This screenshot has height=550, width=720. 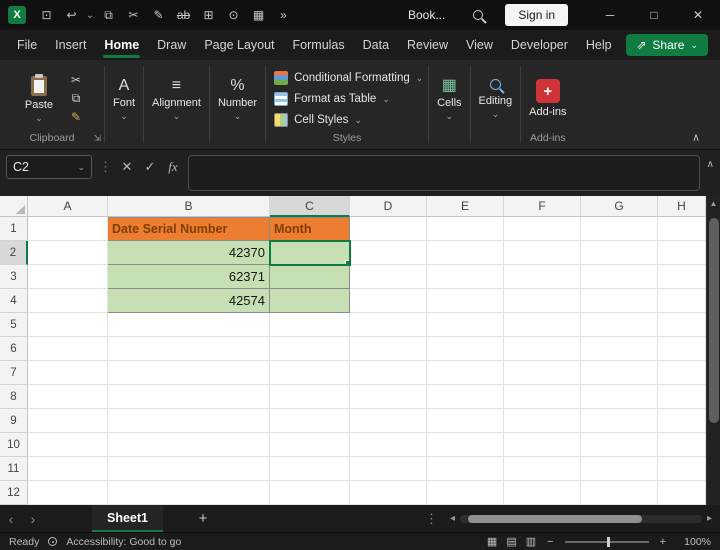 I want to click on insert-function-icon: fx, so click(x=173, y=167).